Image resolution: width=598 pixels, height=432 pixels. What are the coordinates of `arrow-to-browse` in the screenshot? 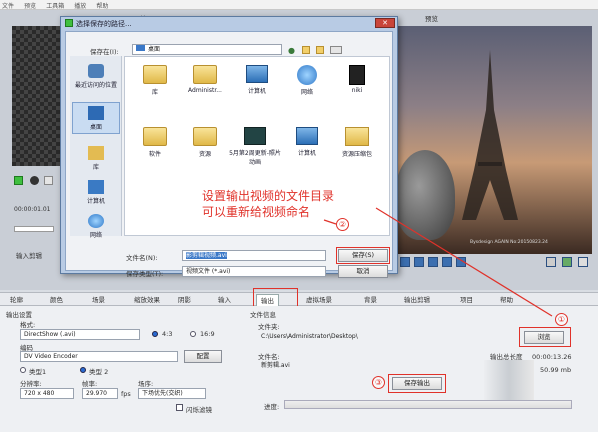 It's located at (464, 262).